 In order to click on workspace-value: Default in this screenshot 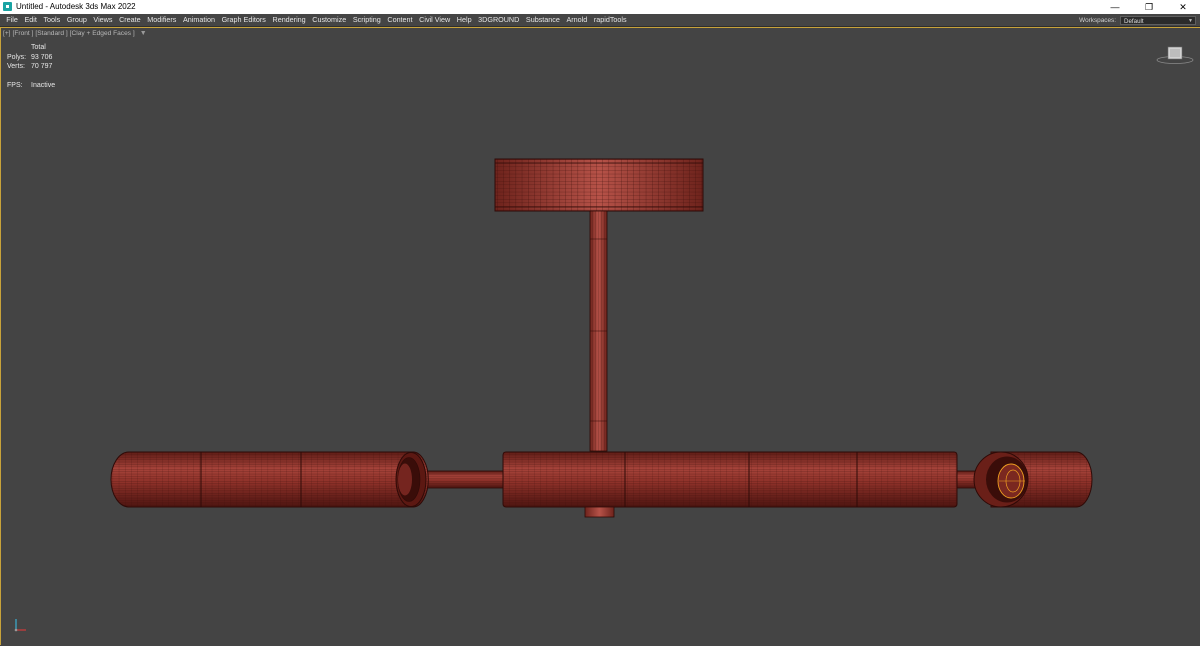, I will do `click(1134, 21)`.